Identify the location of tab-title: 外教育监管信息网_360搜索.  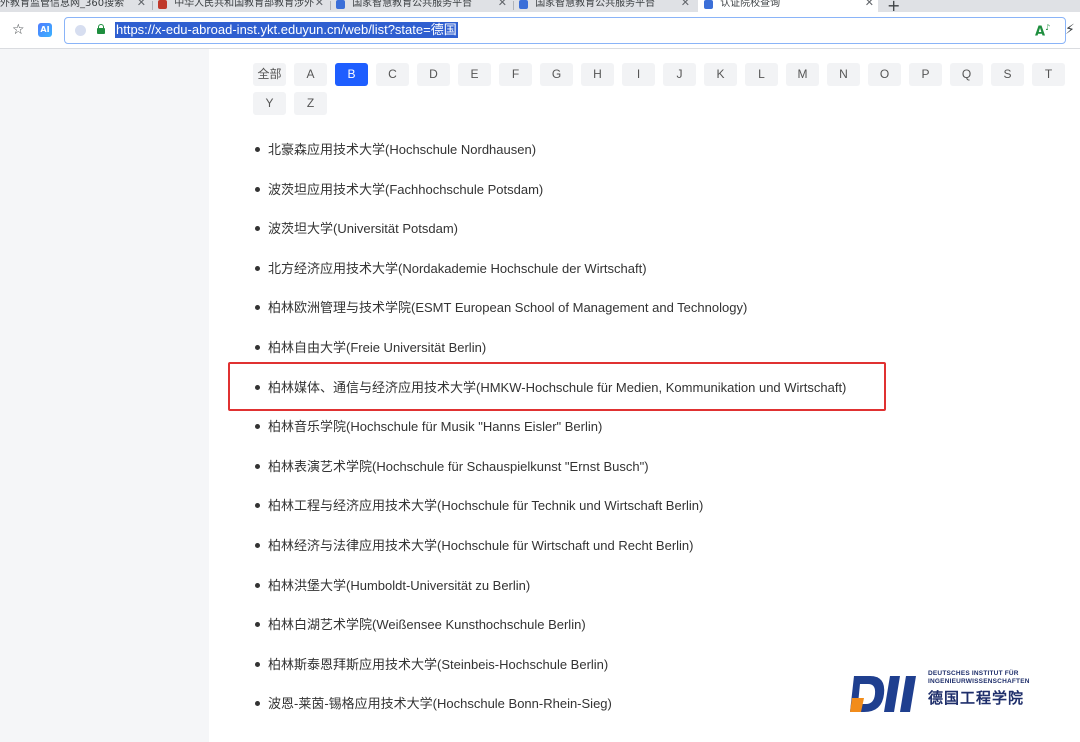
(62, 4).